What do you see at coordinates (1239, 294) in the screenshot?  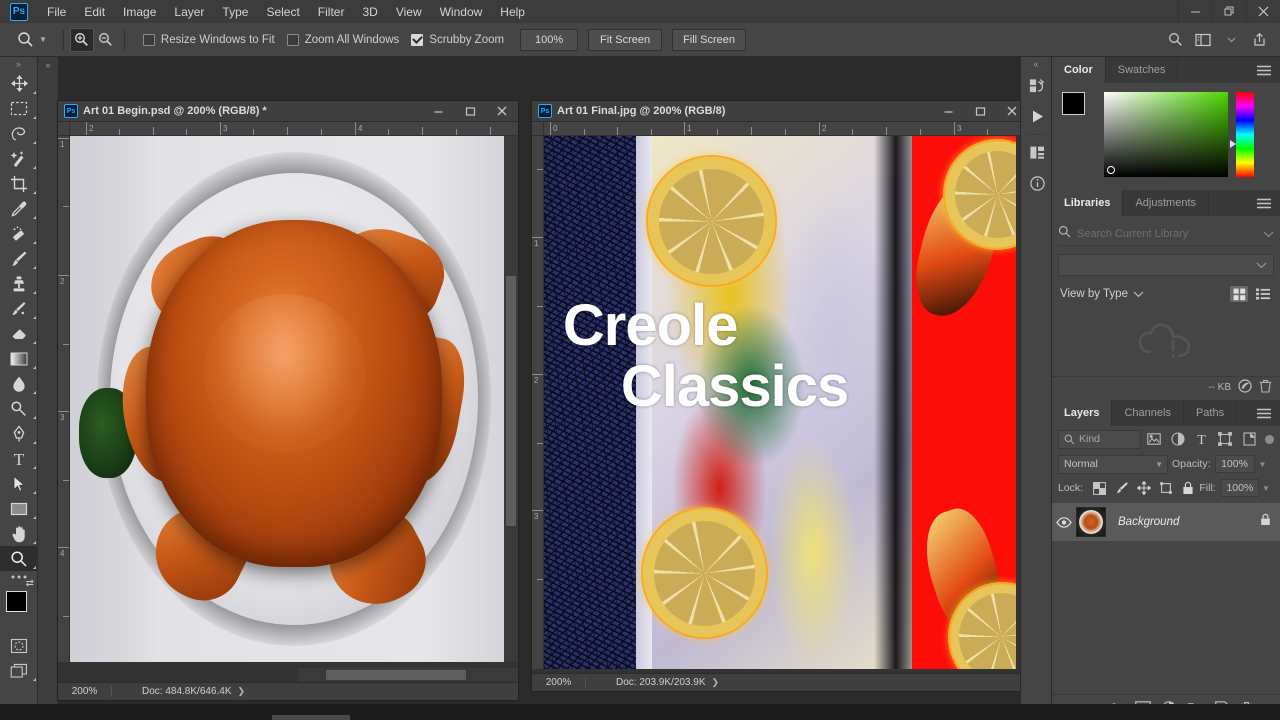 I see `grid-view-icon` at bounding box center [1239, 294].